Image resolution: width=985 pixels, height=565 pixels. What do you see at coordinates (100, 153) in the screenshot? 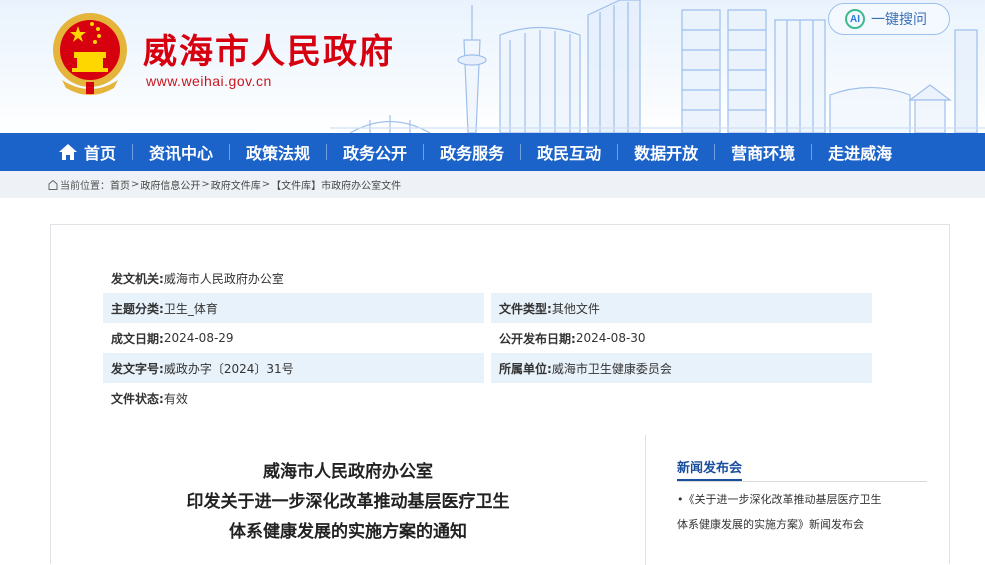
I see `nav-item-label: 首页` at bounding box center [100, 153].